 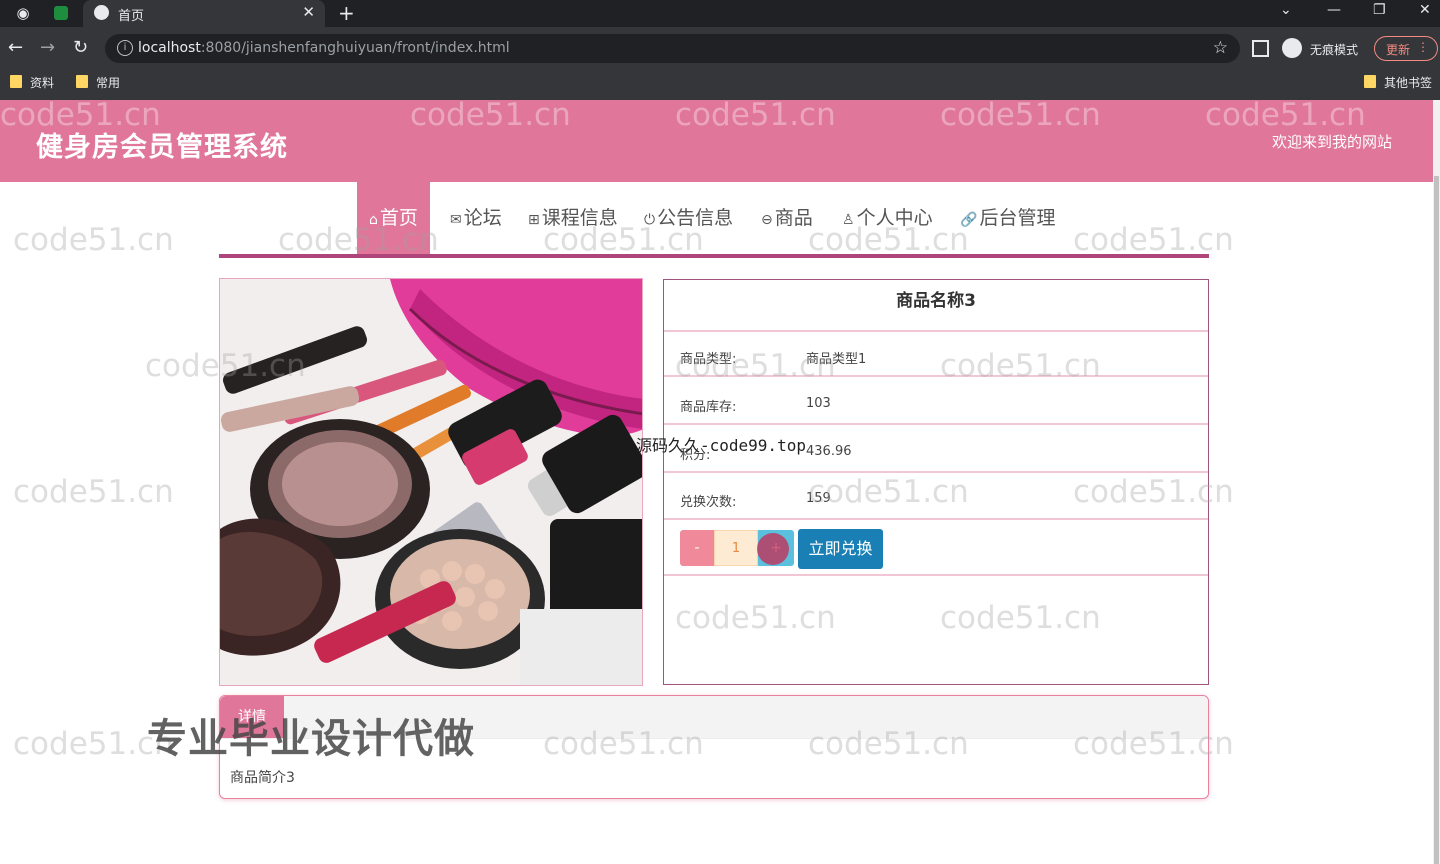 I want to click on quantity-input: 1, so click(x=736, y=548).